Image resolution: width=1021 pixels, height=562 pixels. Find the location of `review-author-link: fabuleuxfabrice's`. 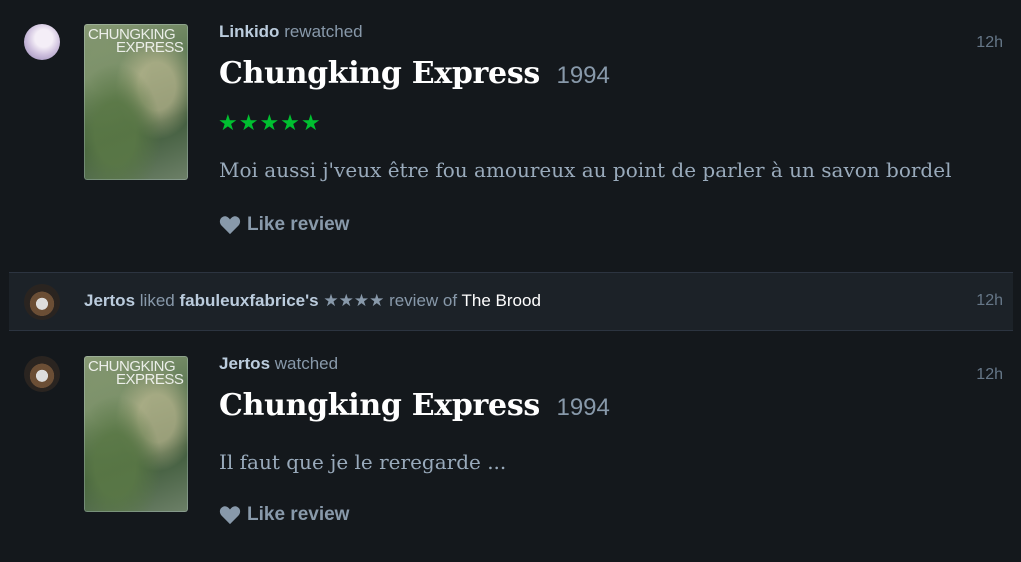

review-author-link: fabuleuxfabrice's is located at coordinates (248, 300).